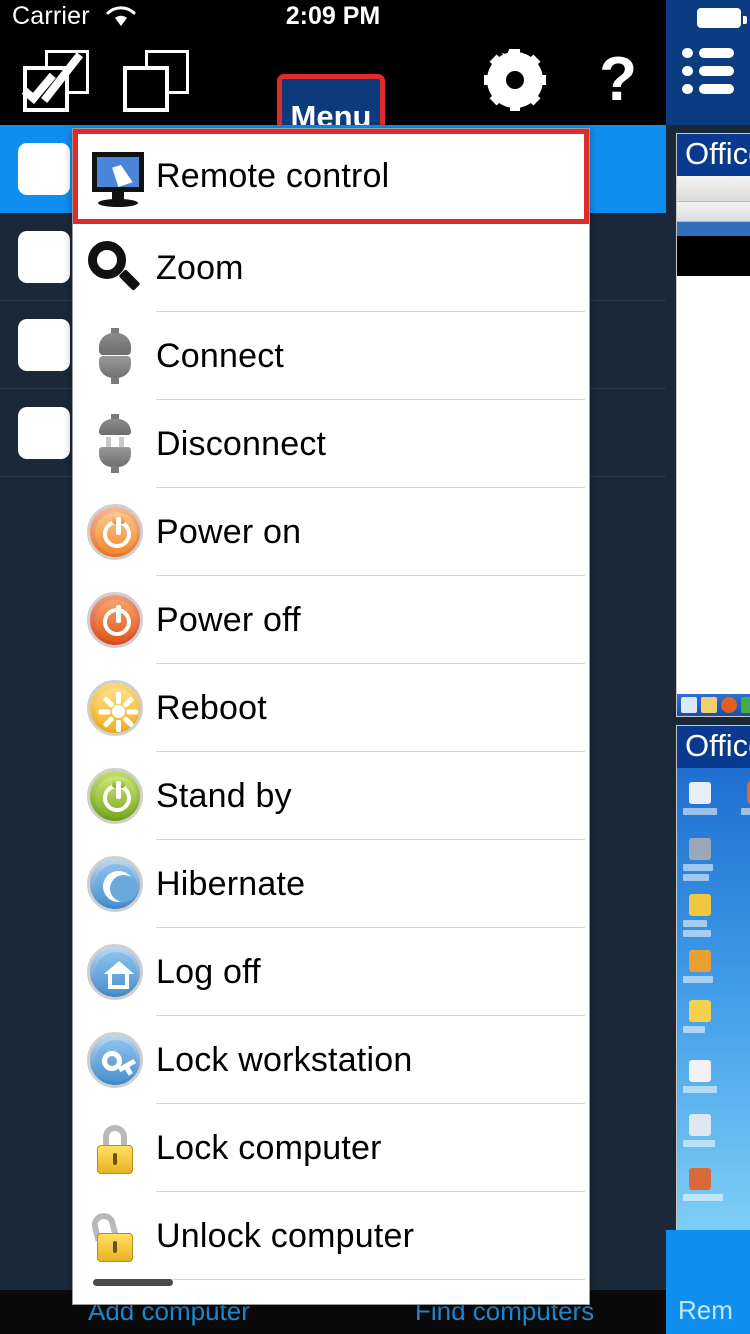 The image size is (750, 1334). Describe the element at coordinates (220, 355) in the screenshot. I see `menu-item-label: Connect` at that location.